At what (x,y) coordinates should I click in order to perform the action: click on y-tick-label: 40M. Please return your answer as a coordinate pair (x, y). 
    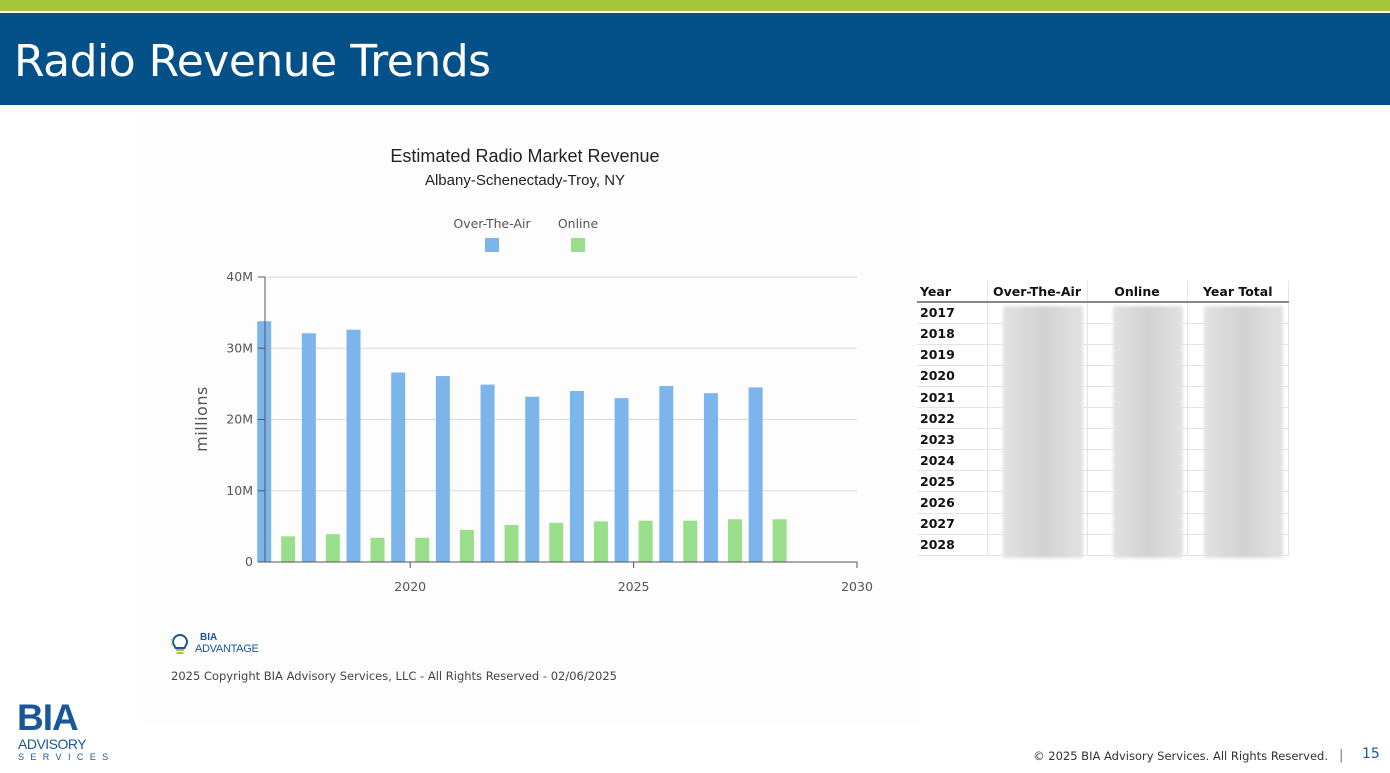
    Looking at the image, I should click on (239, 276).